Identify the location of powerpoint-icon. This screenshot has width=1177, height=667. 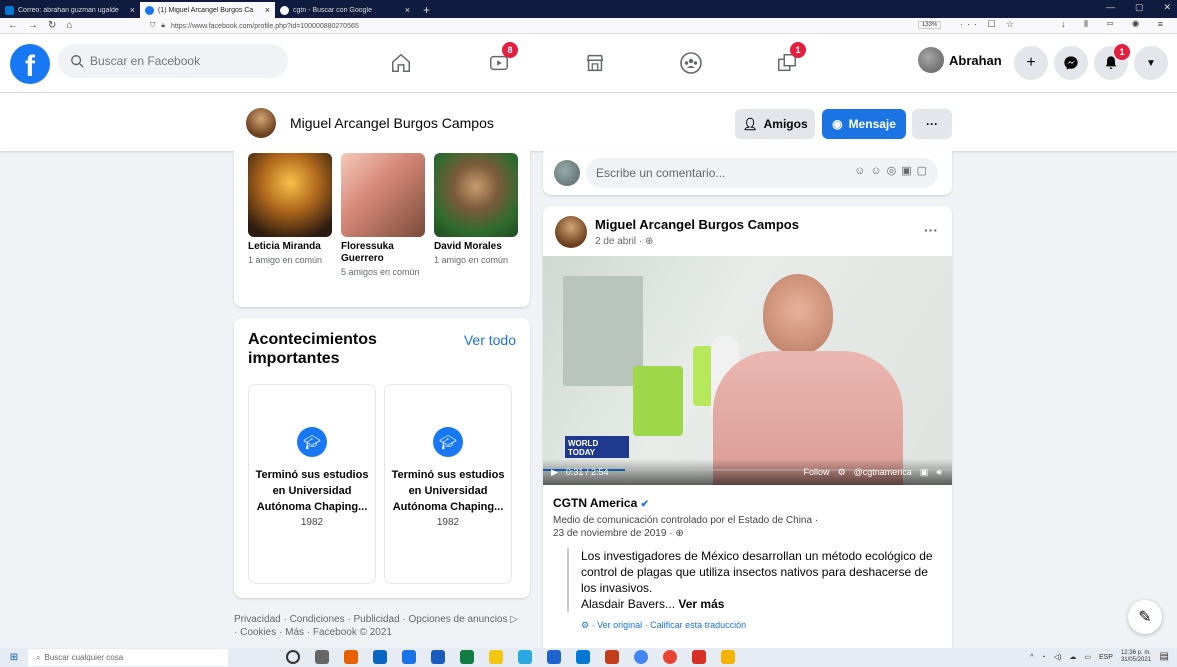
(612, 657).